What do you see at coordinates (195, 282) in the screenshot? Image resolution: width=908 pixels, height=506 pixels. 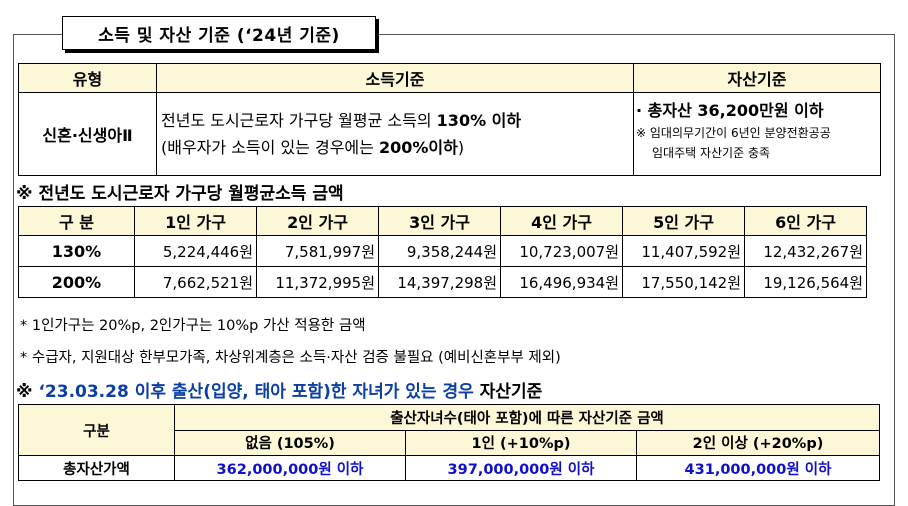 I see `income-cell: 7,662,521원` at bounding box center [195, 282].